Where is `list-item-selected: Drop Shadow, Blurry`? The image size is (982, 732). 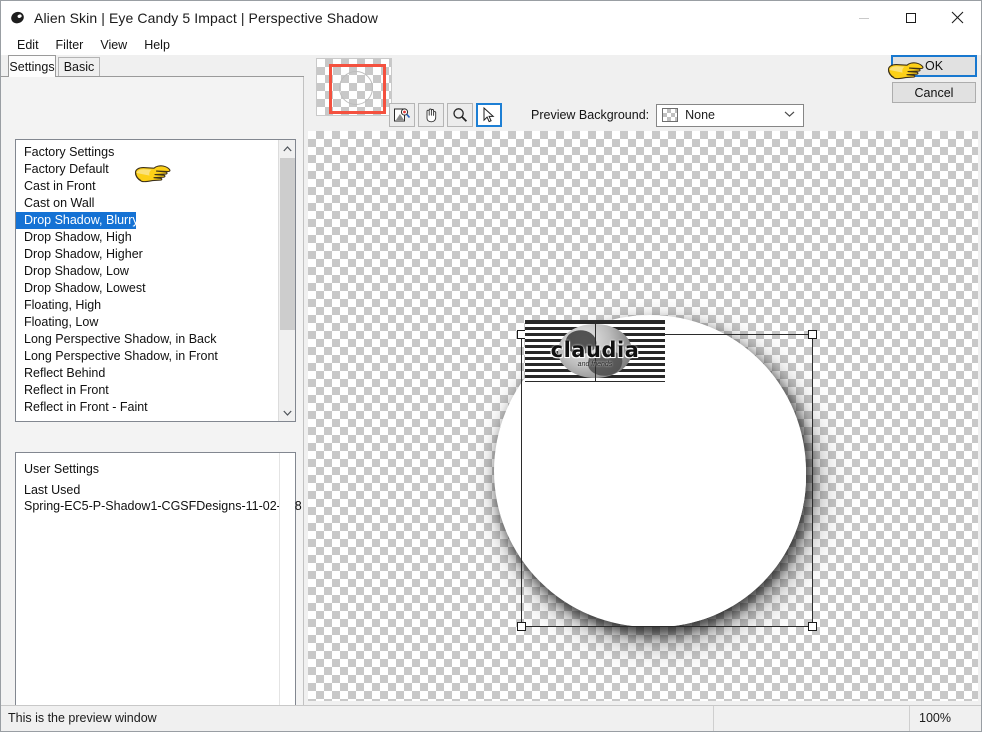 list-item-selected: Drop Shadow, Blurry is located at coordinates (77, 220).